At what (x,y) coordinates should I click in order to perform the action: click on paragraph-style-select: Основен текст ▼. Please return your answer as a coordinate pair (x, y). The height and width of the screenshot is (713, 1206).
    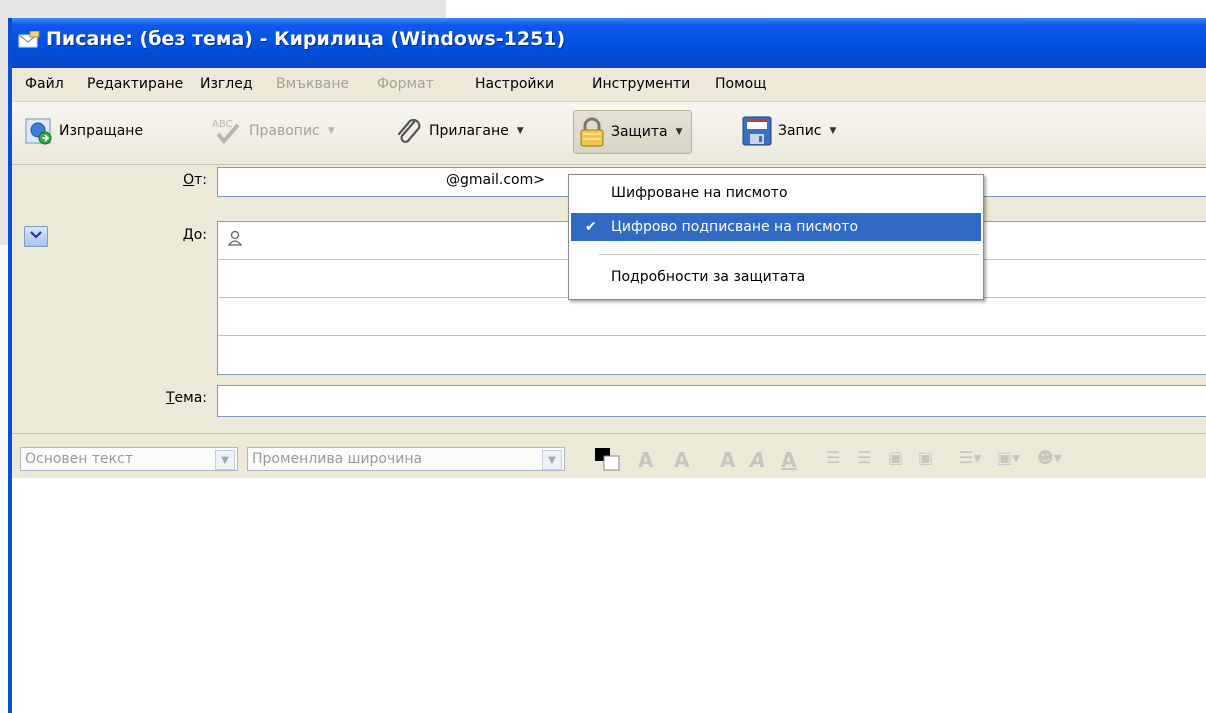
    Looking at the image, I should click on (129, 459).